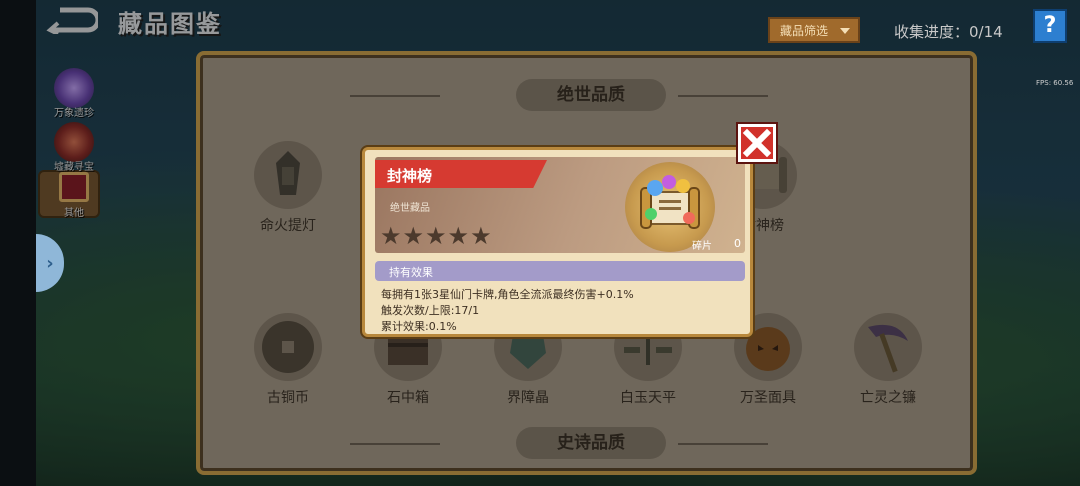 Image resolution: width=1080 pixels, height=486 pixels. What do you see at coordinates (50, 263) in the screenshot?
I see `chevron-right-icon: ›` at bounding box center [50, 263].